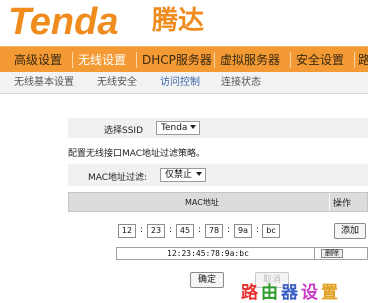 This screenshot has height=303, width=368. What do you see at coordinates (332, 253) in the screenshot?
I see `delete-button: 删除` at bounding box center [332, 253].